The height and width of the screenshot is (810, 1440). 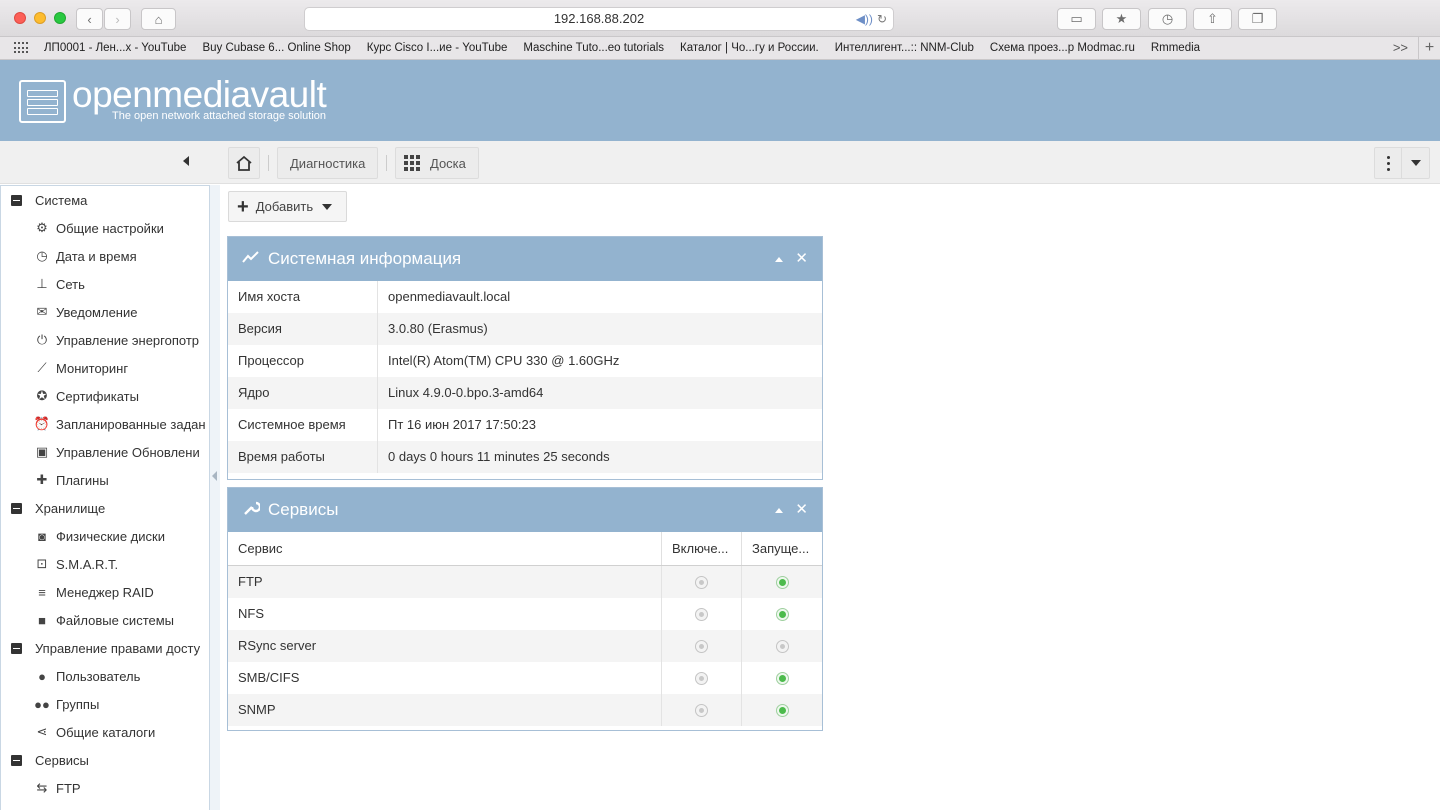 What do you see at coordinates (60, 18) in the screenshot?
I see `zoom-window-button` at bounding box center [60, 18].